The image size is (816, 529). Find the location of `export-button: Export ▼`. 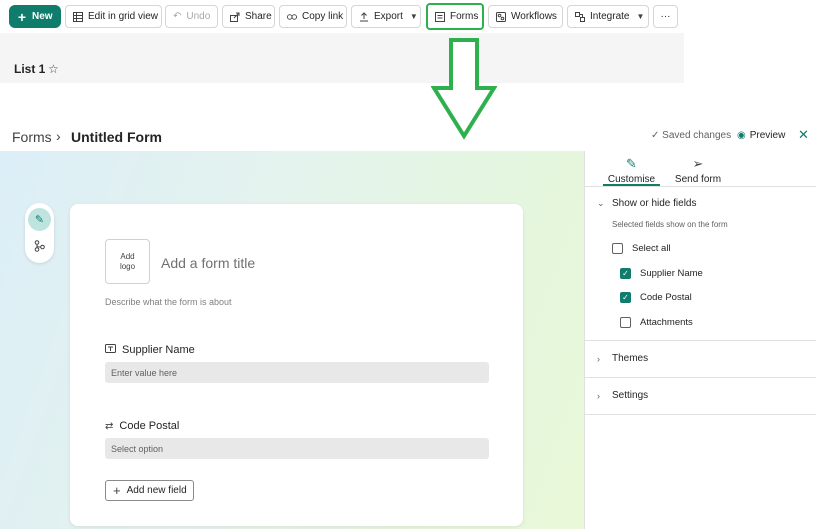

export-button: Export ▼ is located at coordinates (386, 16).